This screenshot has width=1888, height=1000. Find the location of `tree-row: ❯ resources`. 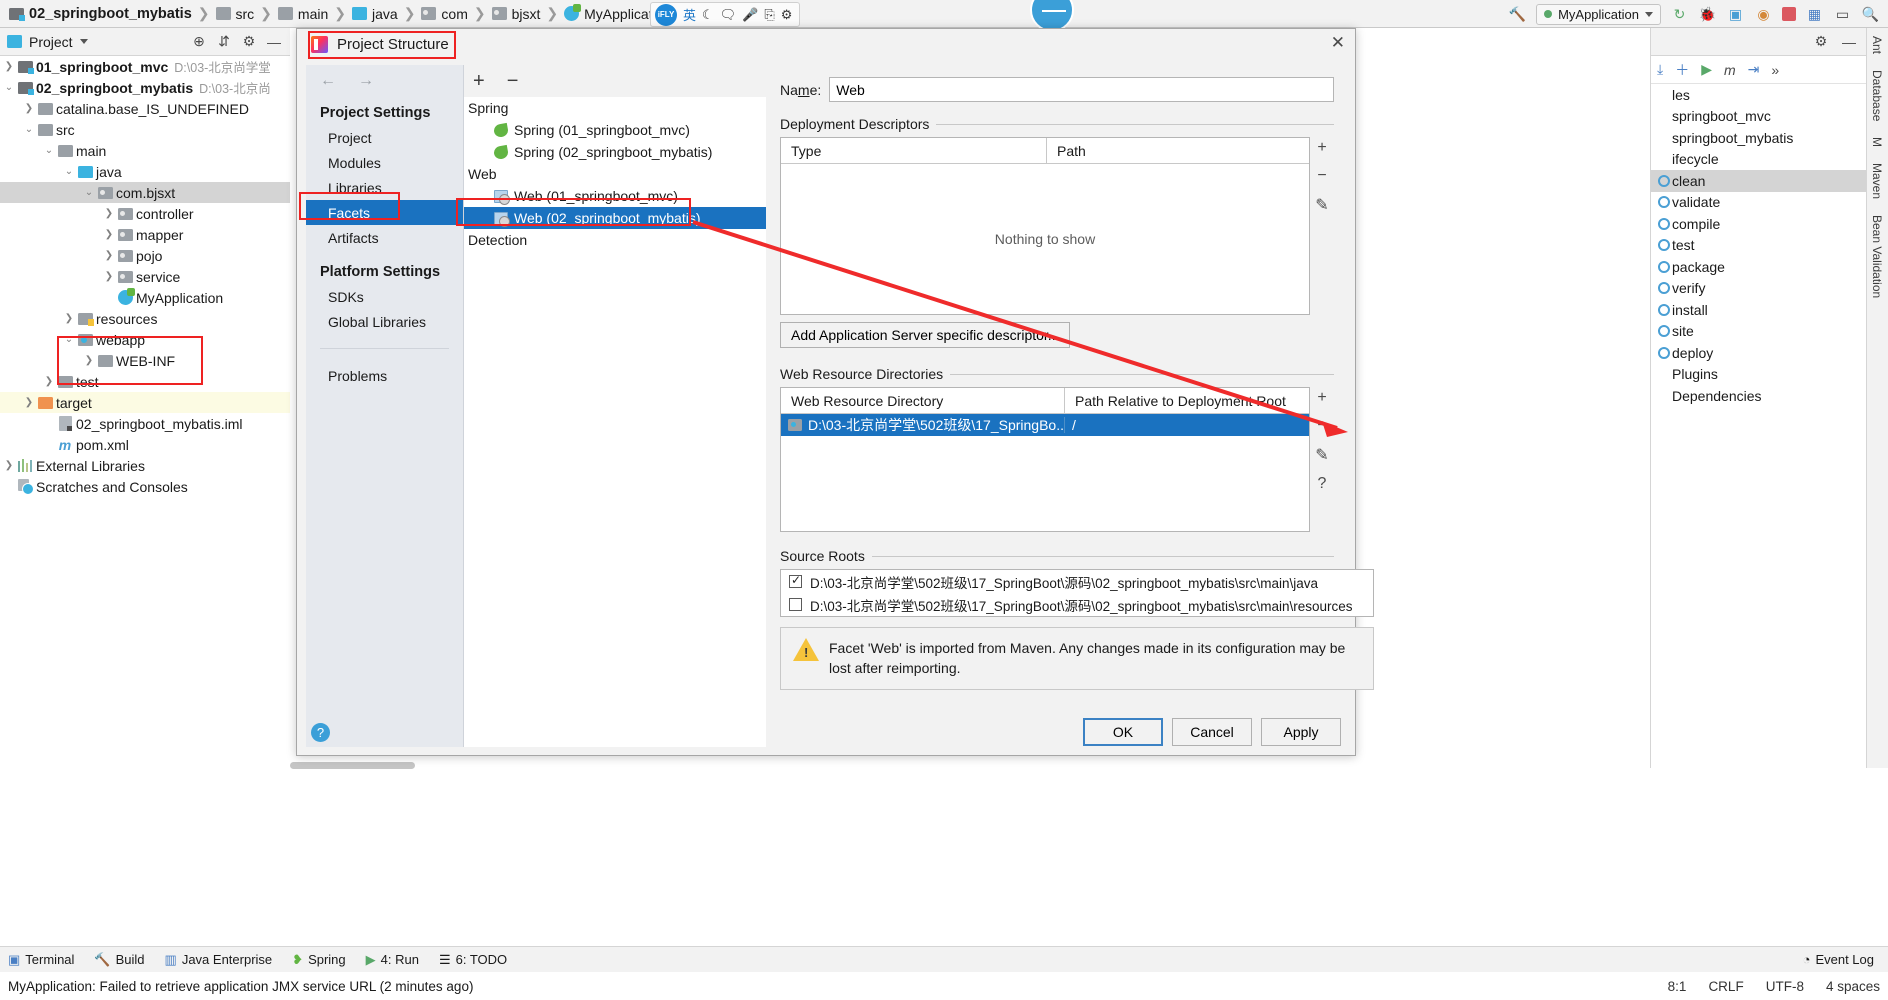

tree-row: ❯ resources is located at coordinates (145, 318).